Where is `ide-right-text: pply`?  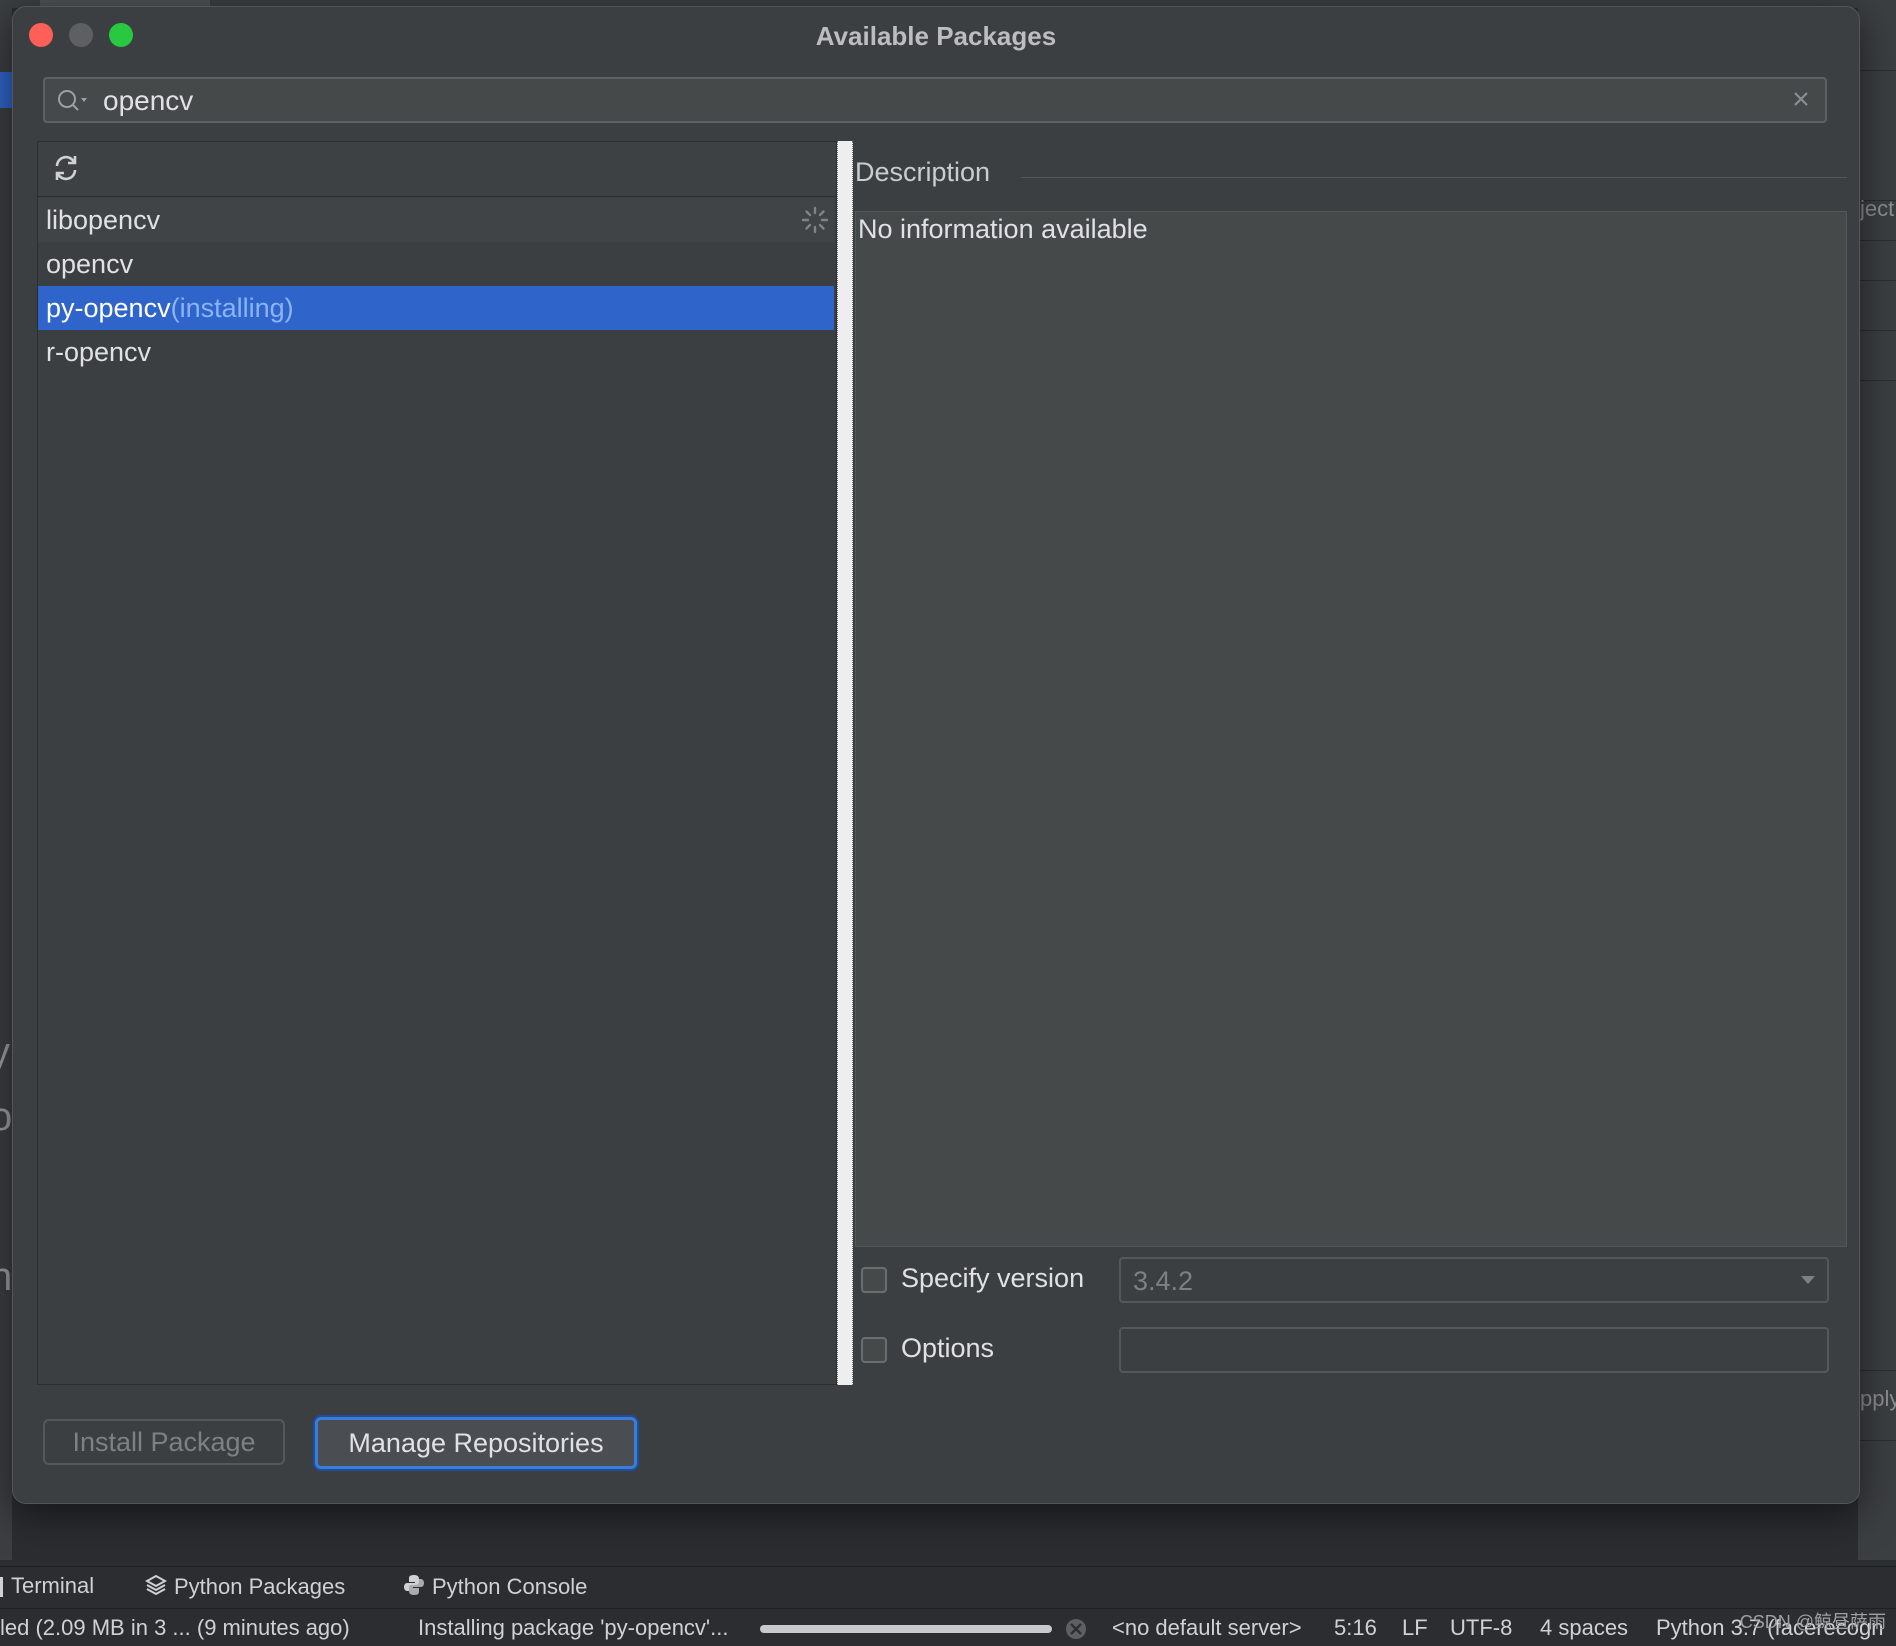 ide-right-text: pply is located at coordinates (1878, 1398).